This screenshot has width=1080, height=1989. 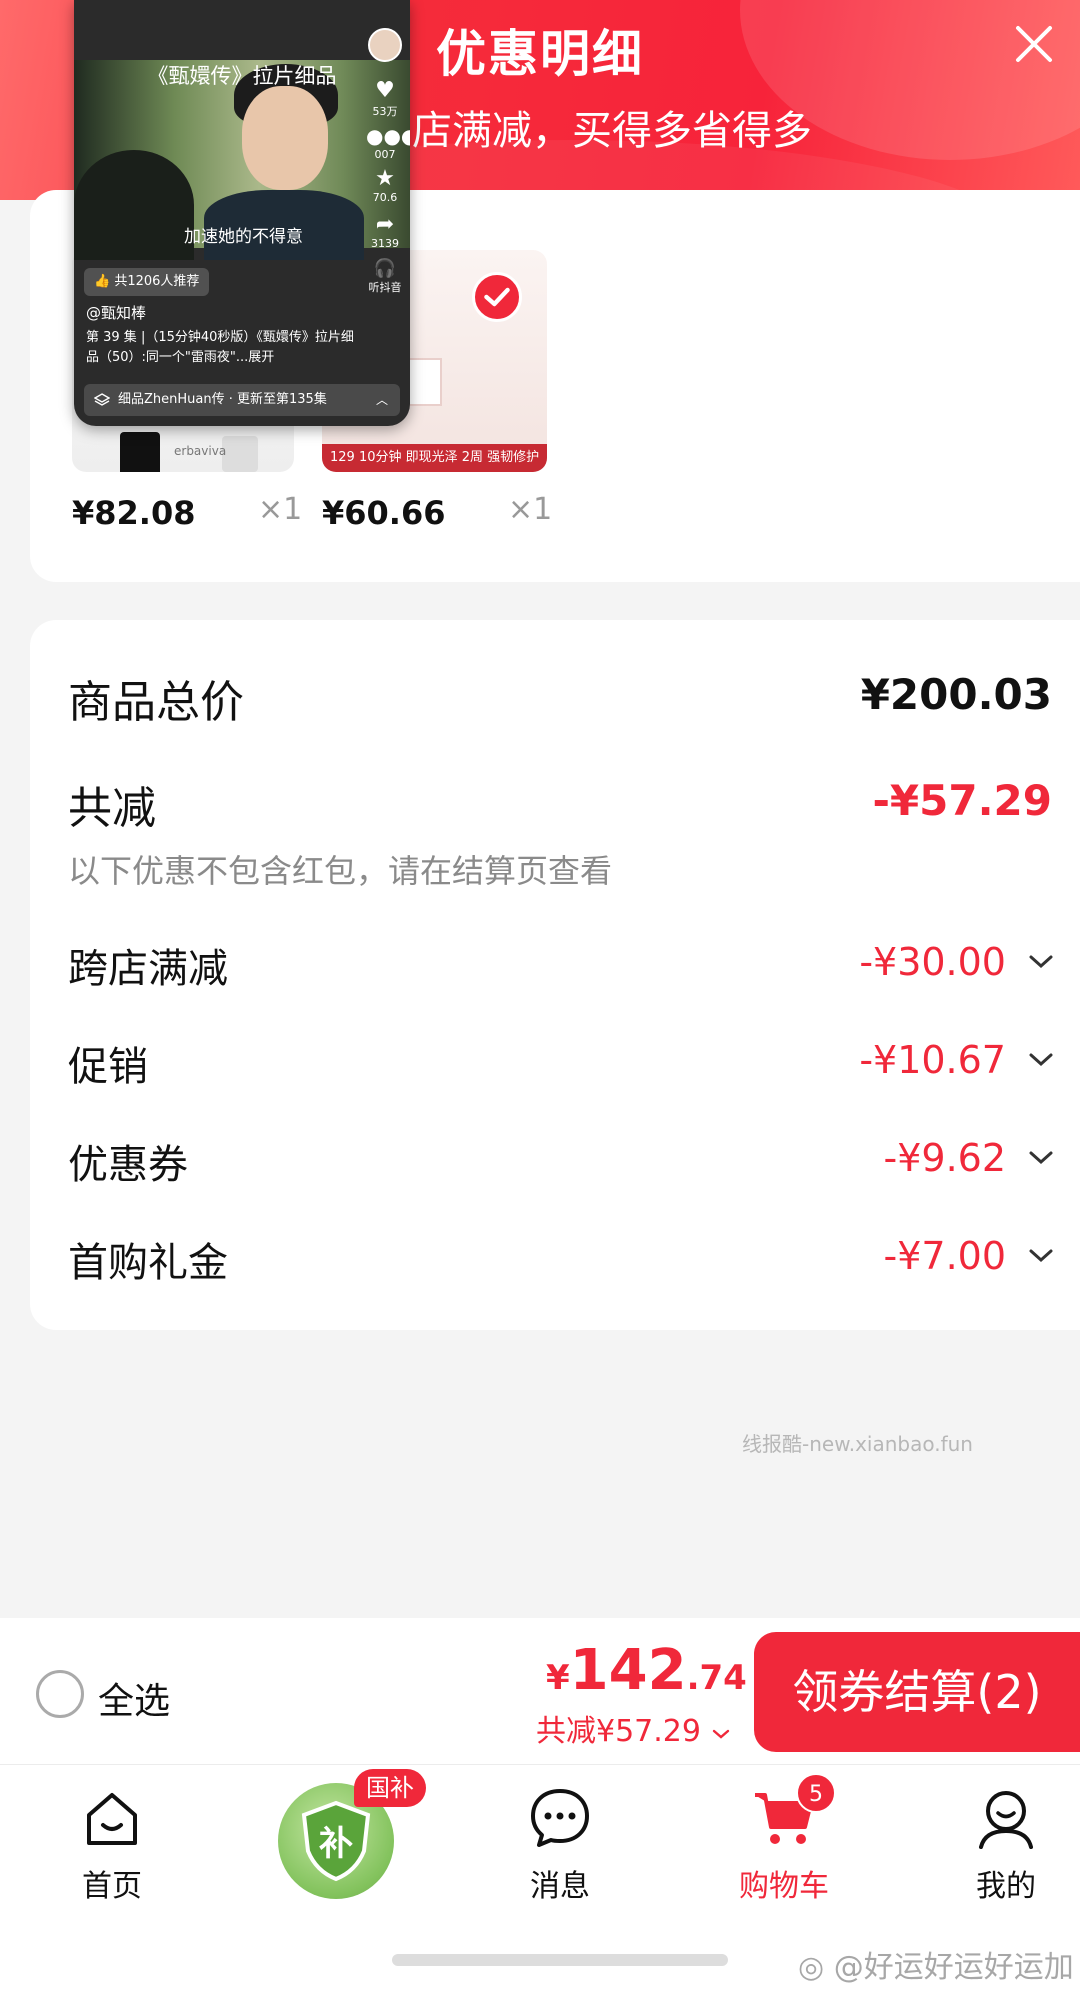 What do you see at coordinates (530, 509) in the screenshot?
I see `product-qty-2: ×1` at bounding box center [530, 509].